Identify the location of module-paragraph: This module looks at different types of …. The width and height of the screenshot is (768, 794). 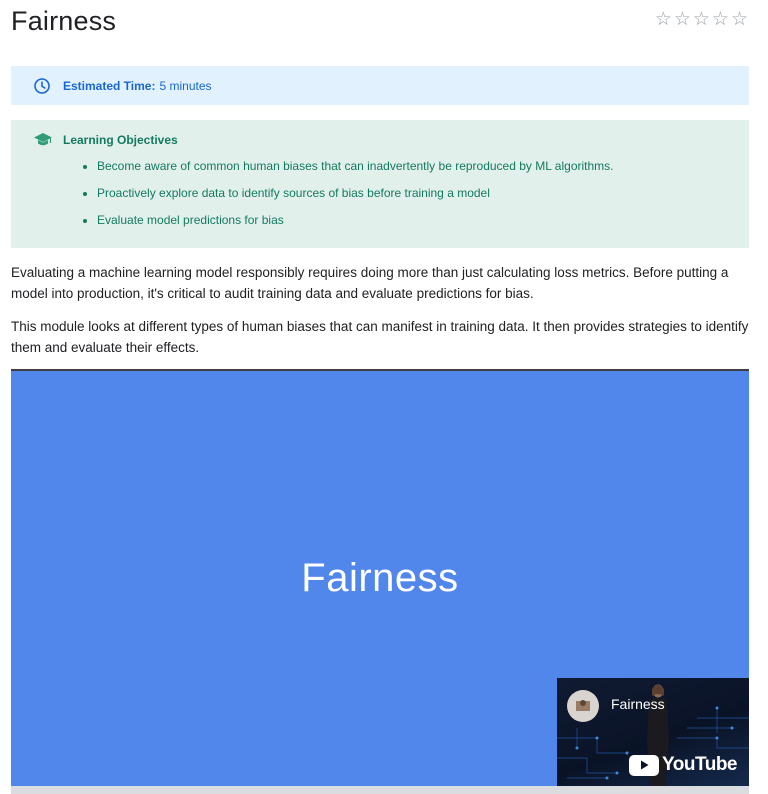
(380, 337).